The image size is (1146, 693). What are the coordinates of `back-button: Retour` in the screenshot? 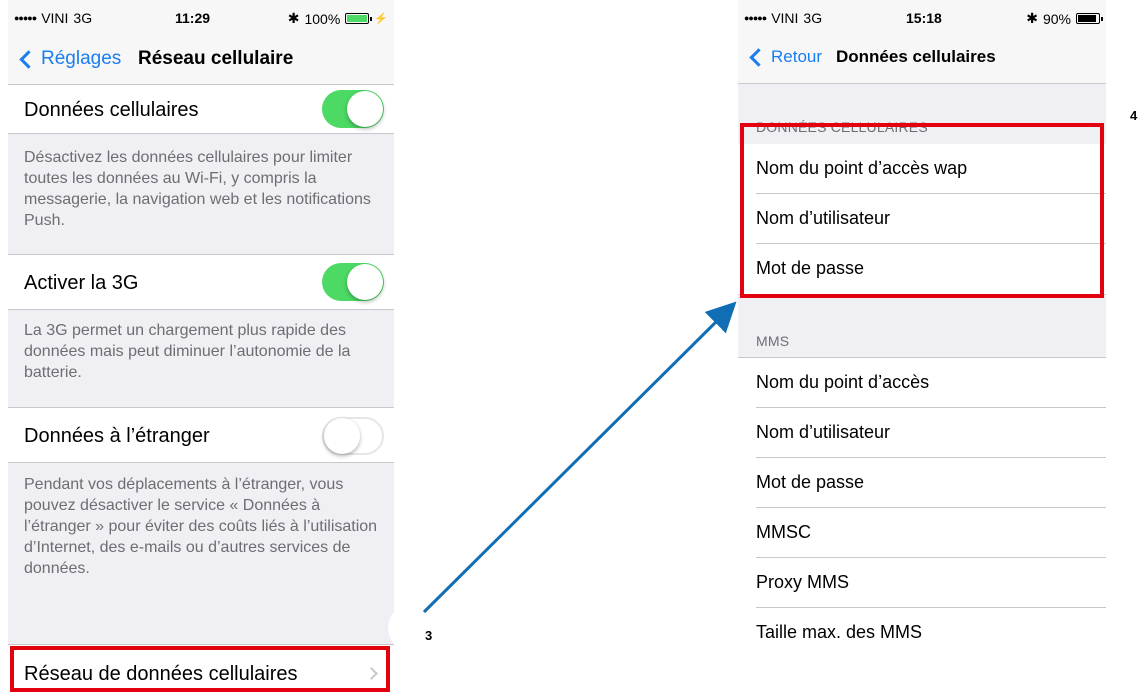 It's located at (785, 57).